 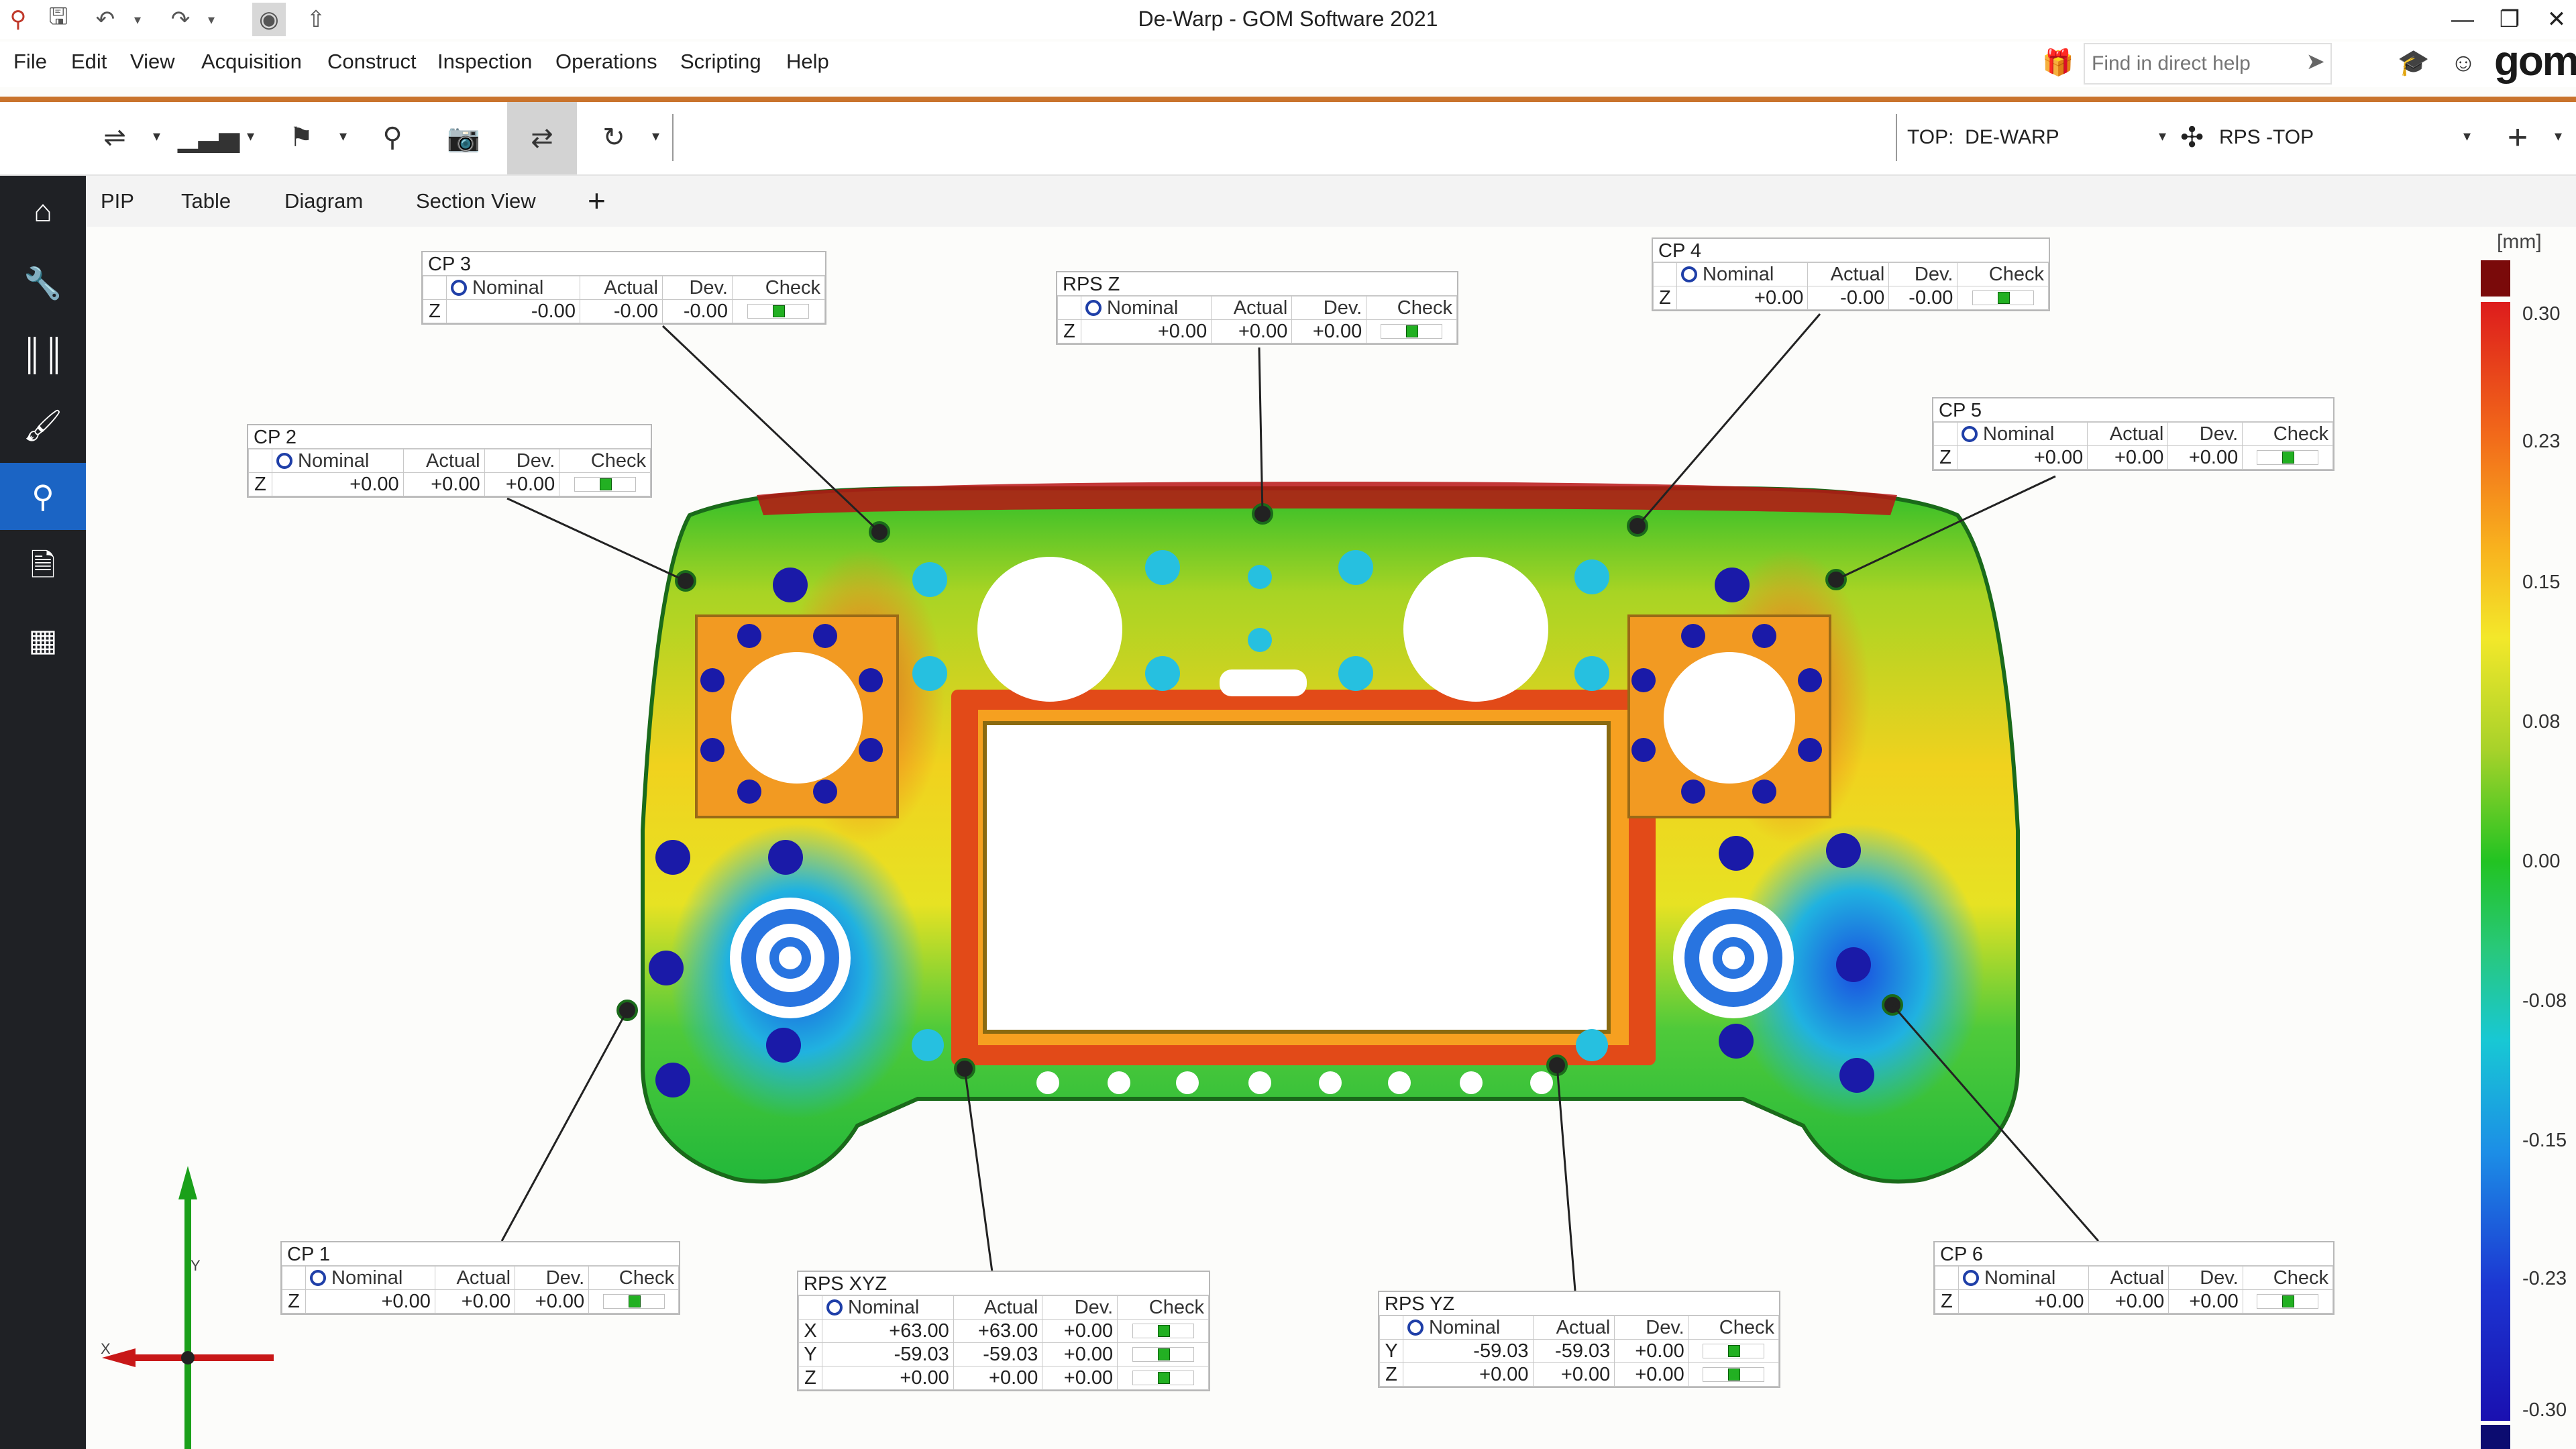 I want to click on alignment-select-dropdown-icon: ▾, so click(x=2162, y=136).